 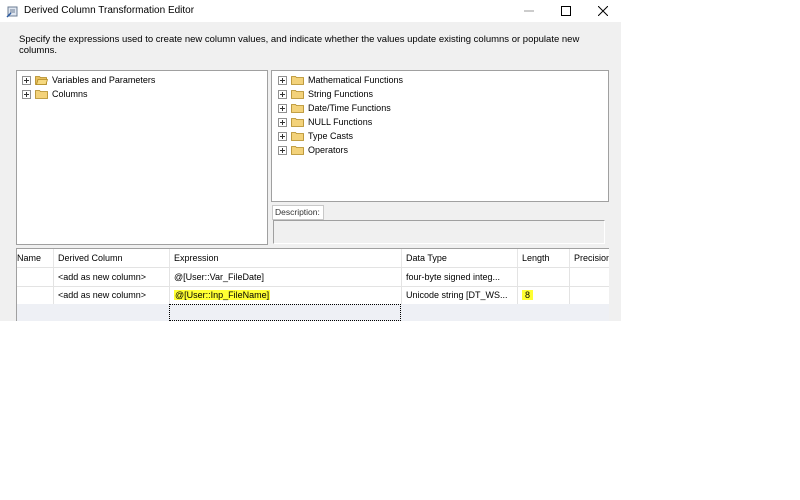 I want to click on maximize-button, so click(x=565, y=11).